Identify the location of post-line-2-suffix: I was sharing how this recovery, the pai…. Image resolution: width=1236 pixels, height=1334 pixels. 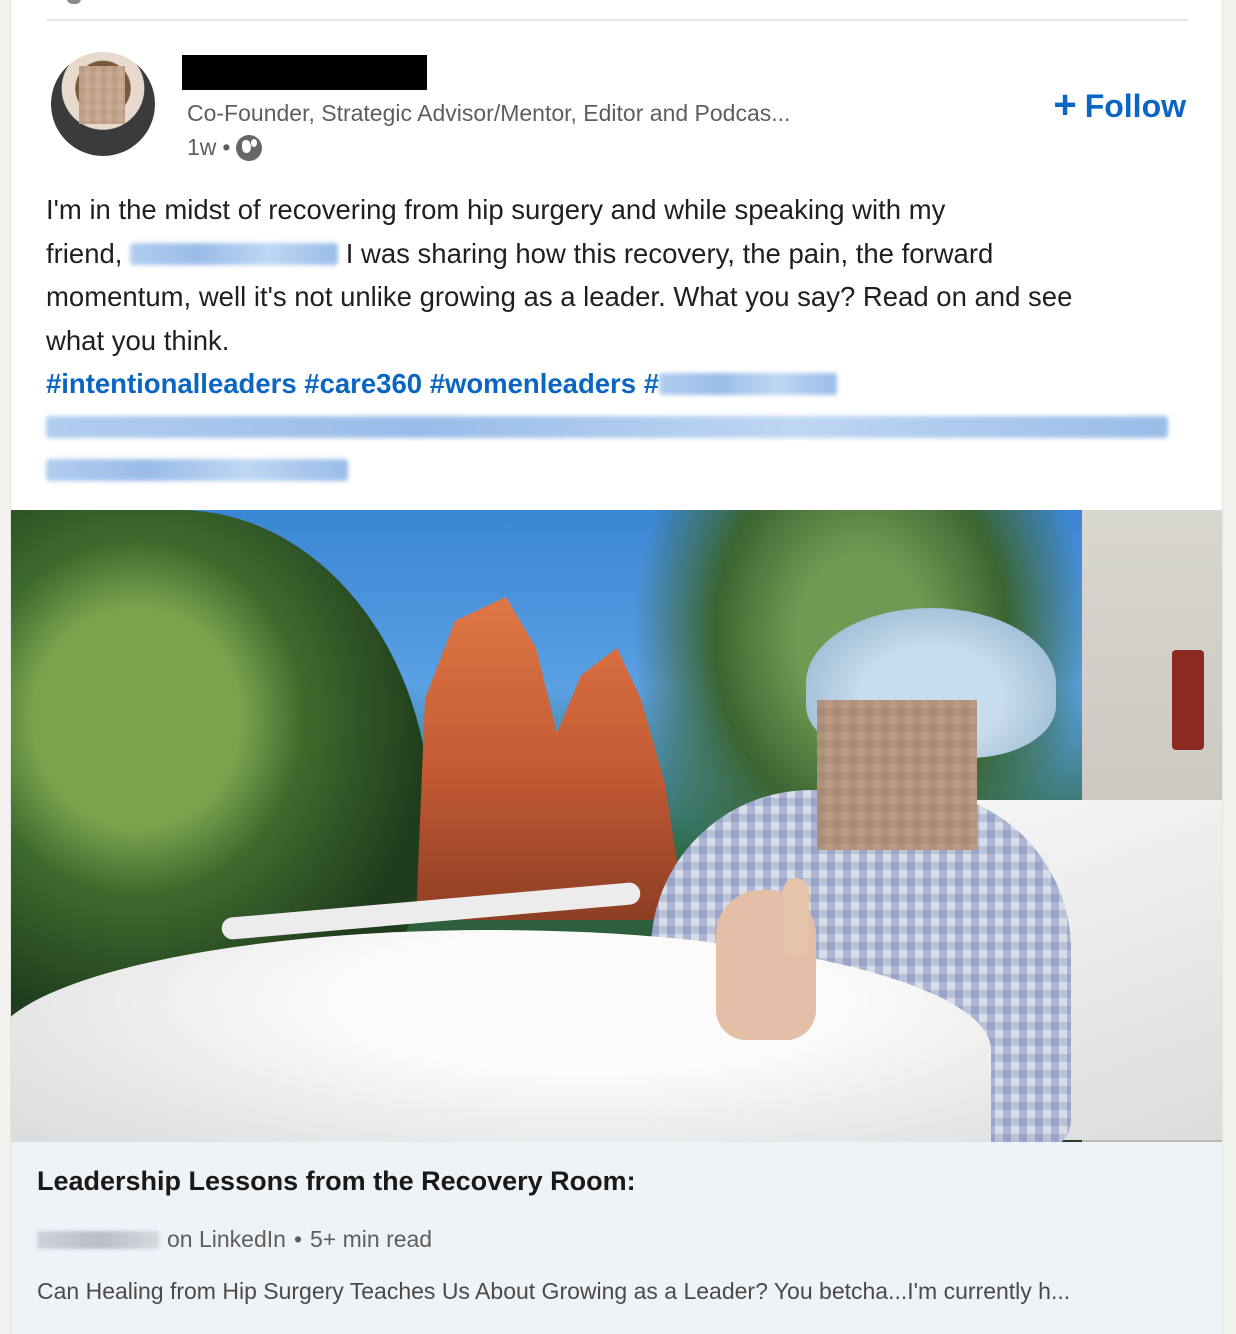
(666, 253).